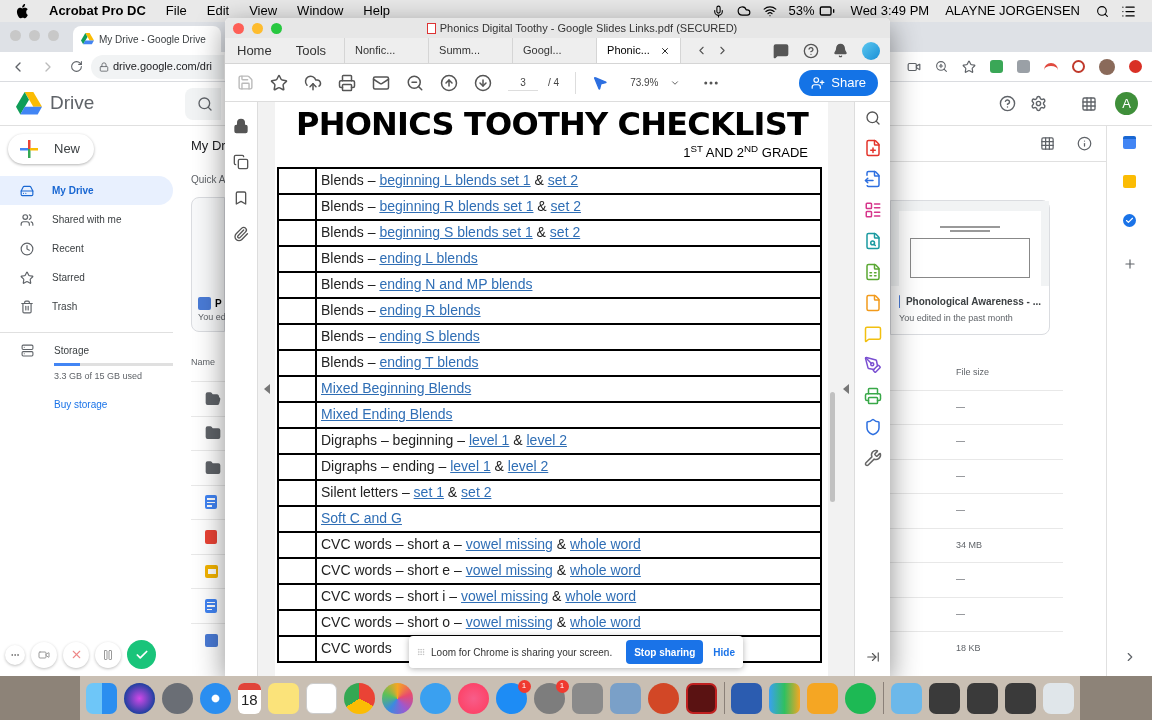 Image resolution: width=1152 pixels, height=720 pixels. I want to click on link: ending R blends, so click(430, 310).